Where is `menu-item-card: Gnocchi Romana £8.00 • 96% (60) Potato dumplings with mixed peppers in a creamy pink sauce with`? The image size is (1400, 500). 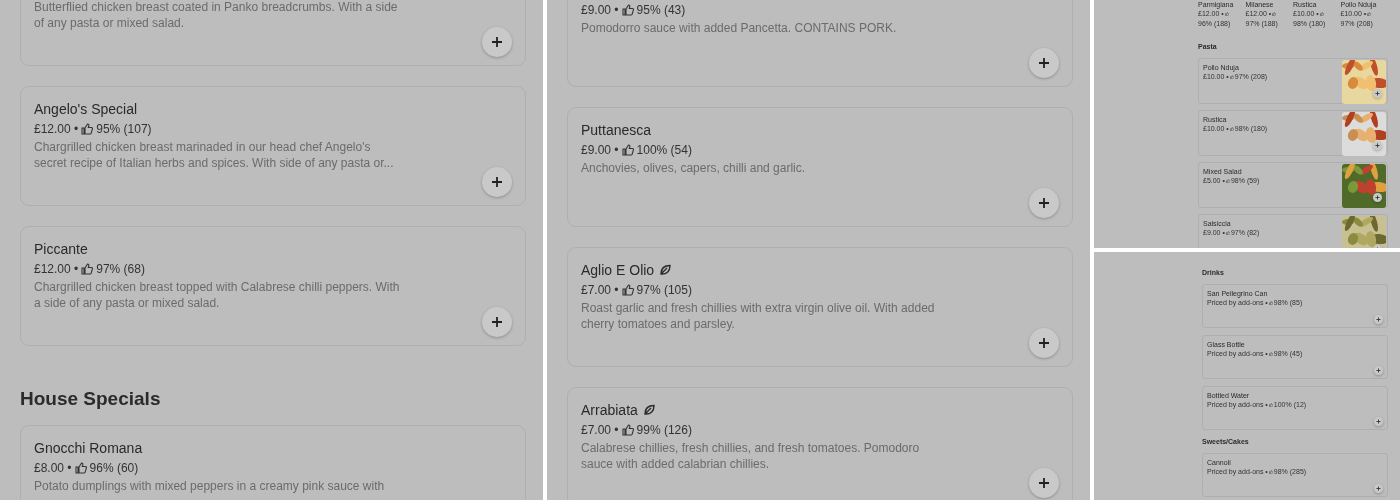
menu-item-card: Gnocchi Romana £8.00 • 96% (60) Potato dumplings with mixed peppers in a creamy pink sauce with is located at coordinates (273, 462).